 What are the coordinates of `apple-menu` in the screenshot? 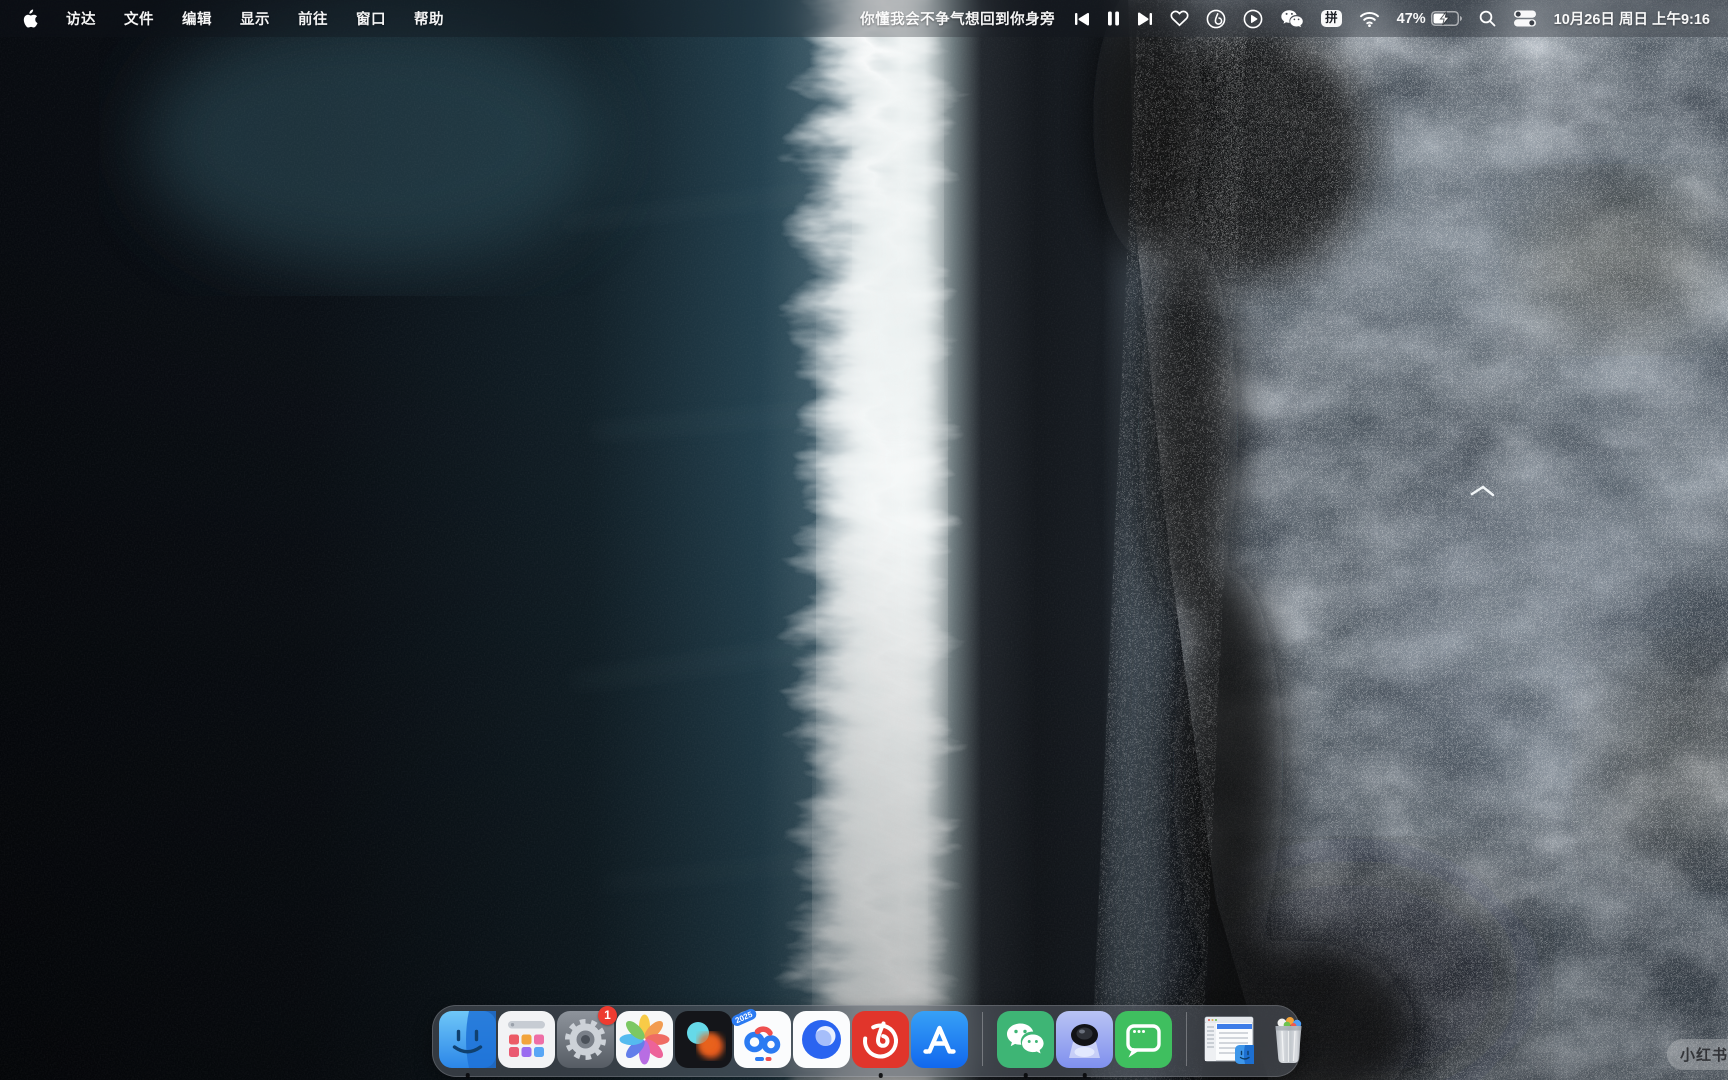 It's located at (30, 18).